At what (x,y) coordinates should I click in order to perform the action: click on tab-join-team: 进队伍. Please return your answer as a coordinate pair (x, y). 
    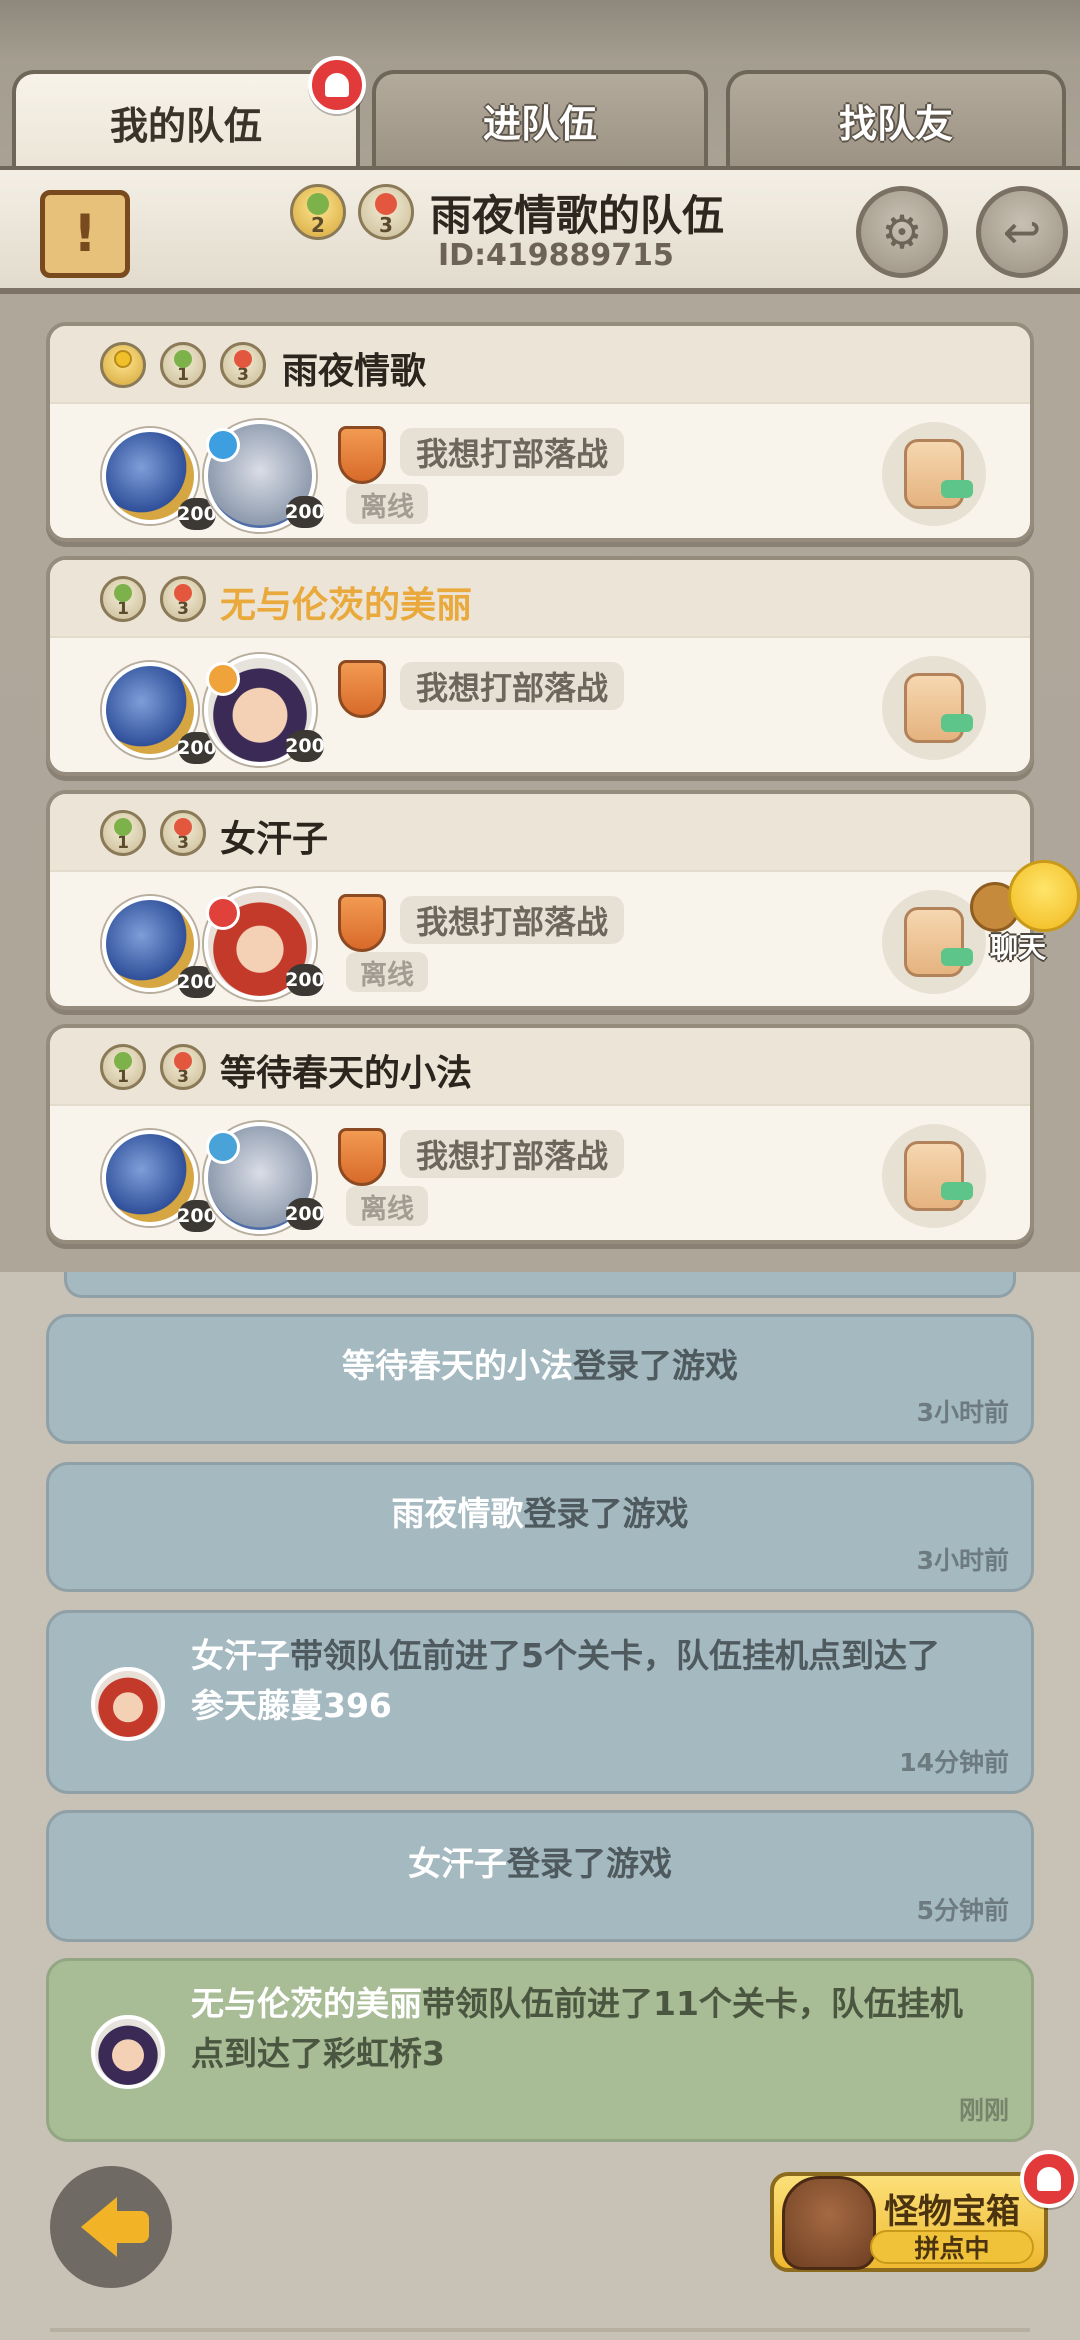
    Looking at the image, I should click on (540, 118).